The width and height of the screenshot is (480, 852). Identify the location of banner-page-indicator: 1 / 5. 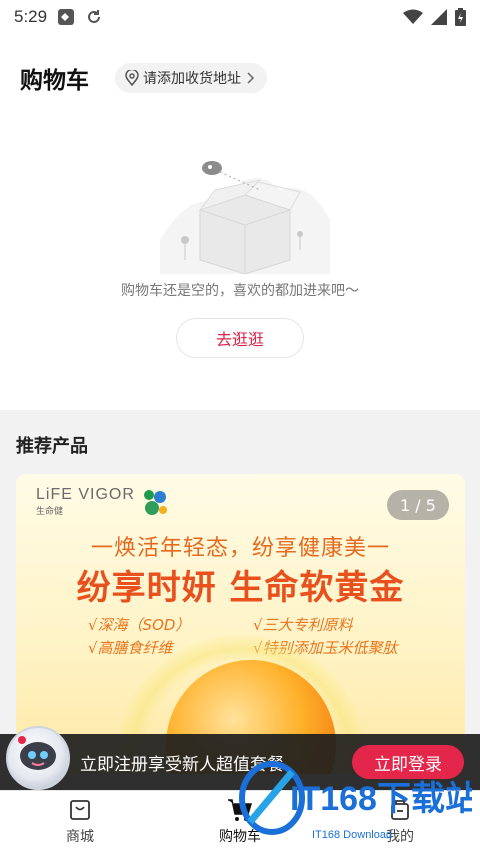
(418, 505).